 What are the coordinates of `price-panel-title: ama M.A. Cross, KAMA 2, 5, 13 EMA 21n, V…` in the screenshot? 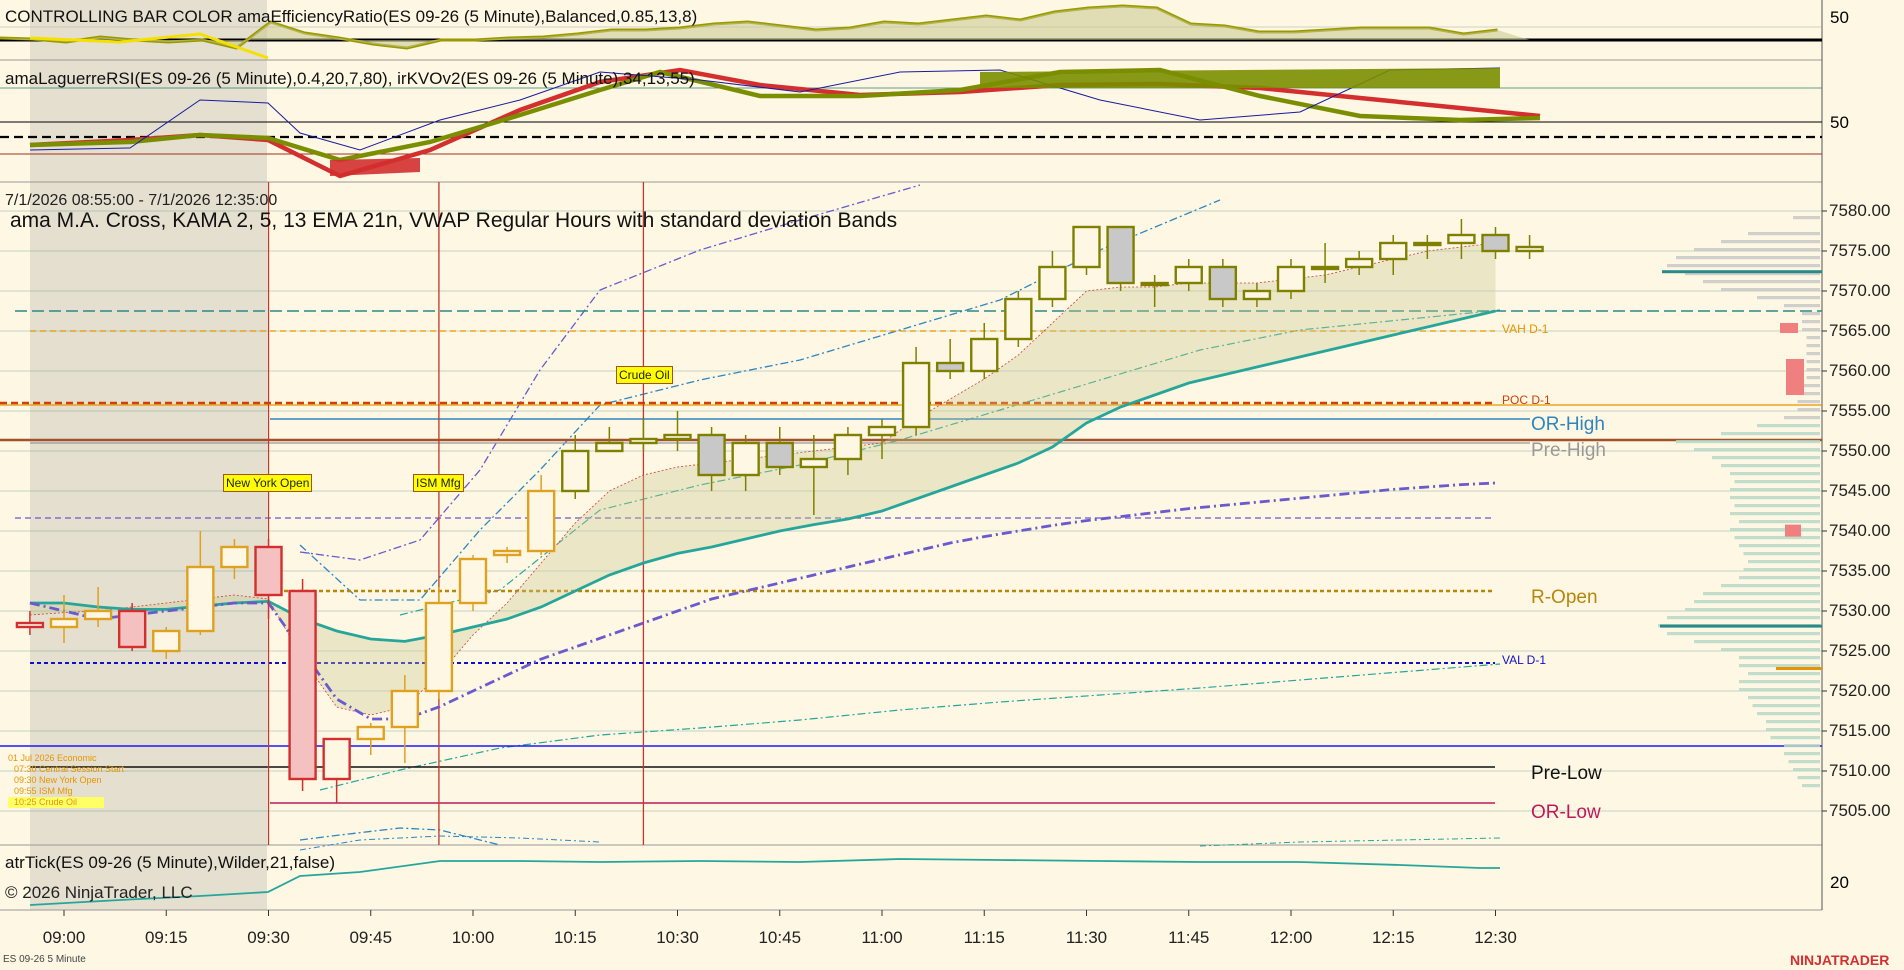 It's located at (454, 220).